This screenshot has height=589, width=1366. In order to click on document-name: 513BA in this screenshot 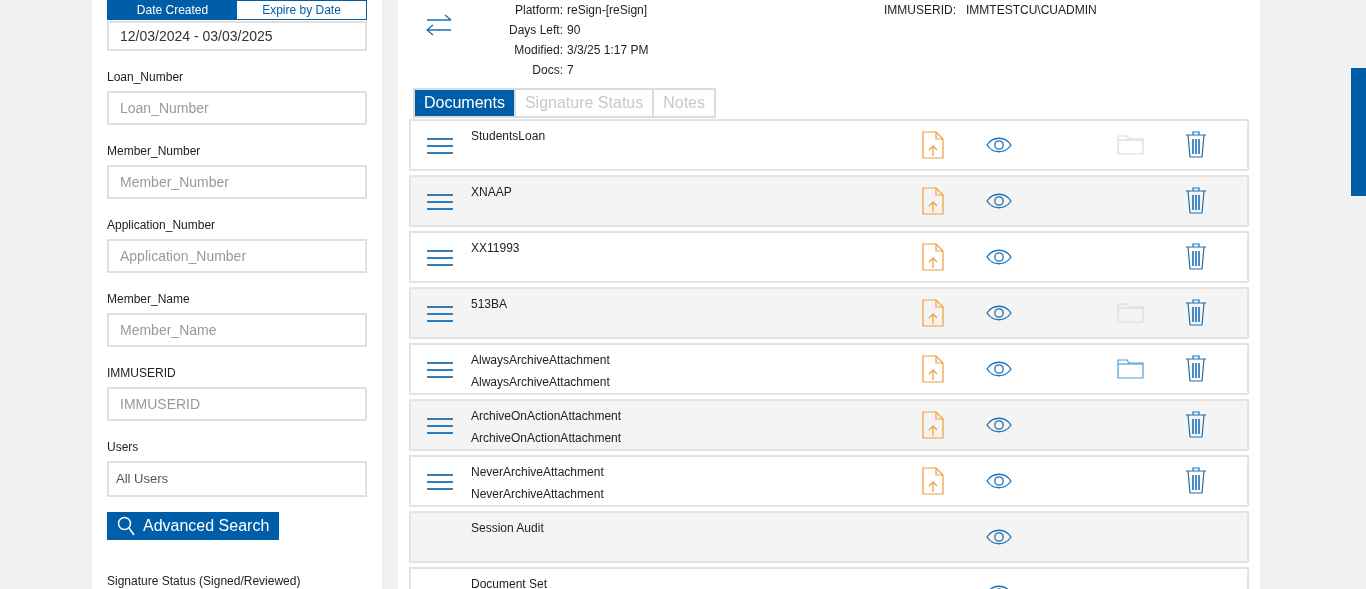, I will do `click(489, 304)`.